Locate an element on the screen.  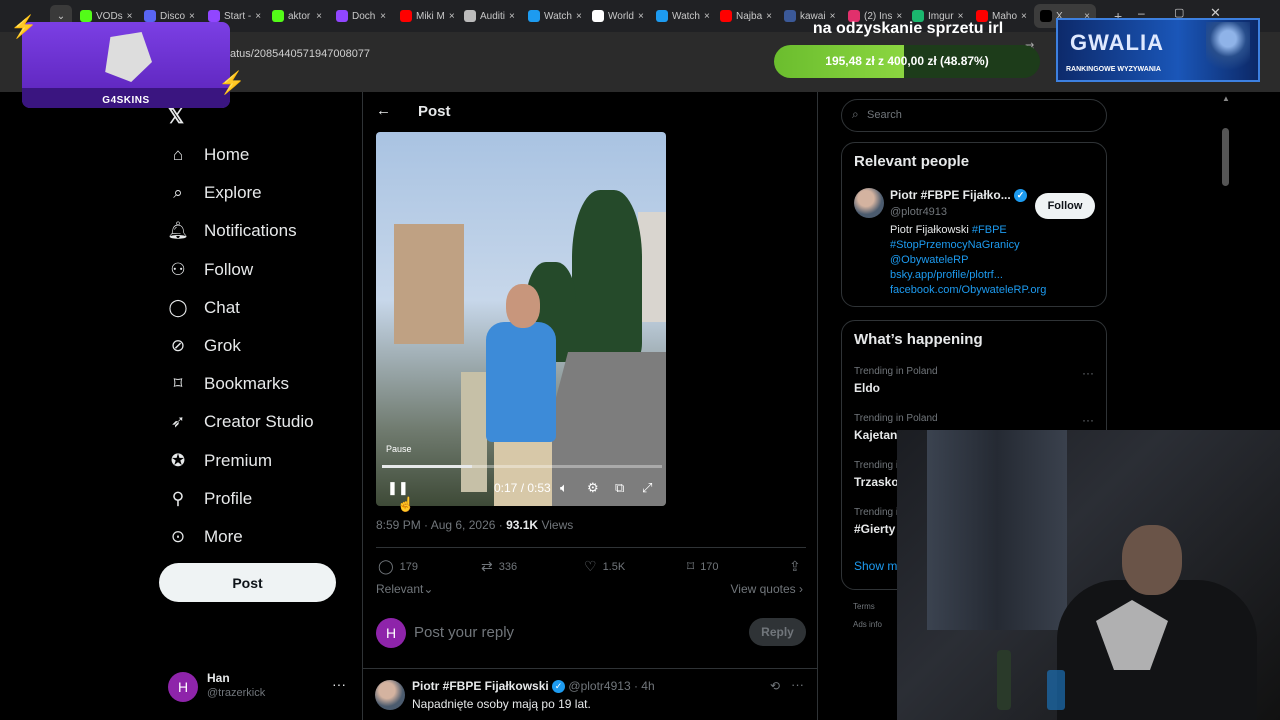
view-quotes-link: View quotes › is located at coordinates (767, 589).